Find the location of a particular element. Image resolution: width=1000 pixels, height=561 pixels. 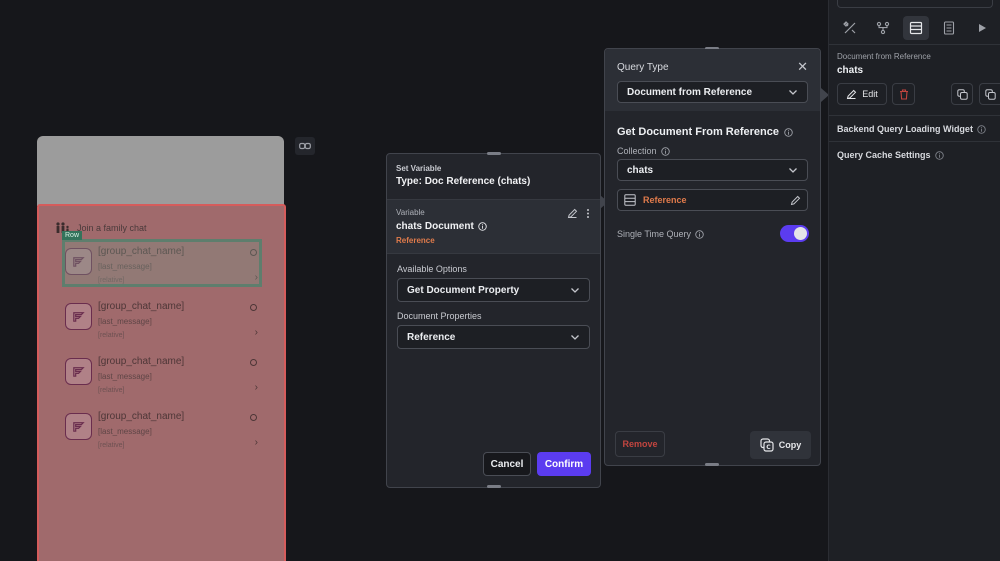

tools-icon is located at coordinates (849, 27).